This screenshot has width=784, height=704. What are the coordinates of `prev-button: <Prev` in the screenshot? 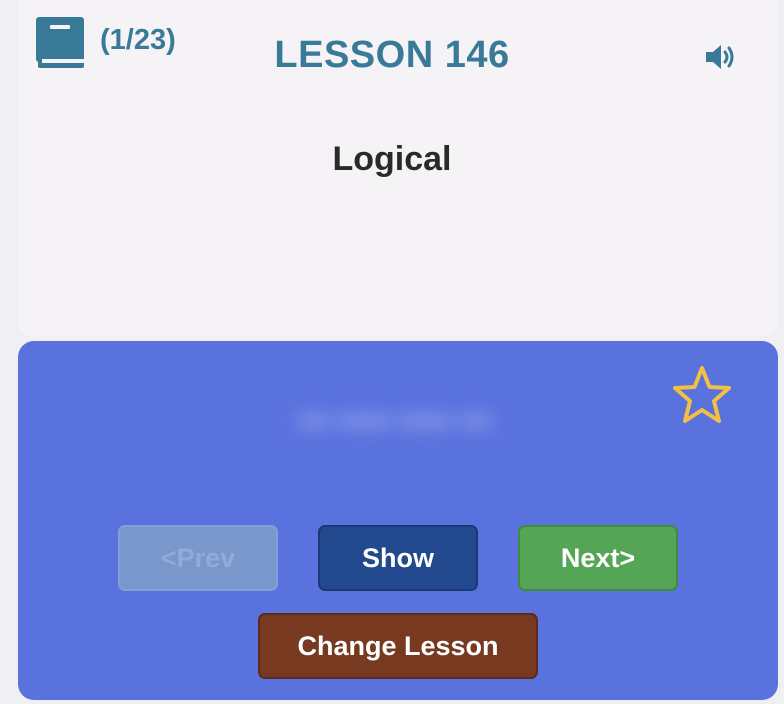 It's located at (198, 558).